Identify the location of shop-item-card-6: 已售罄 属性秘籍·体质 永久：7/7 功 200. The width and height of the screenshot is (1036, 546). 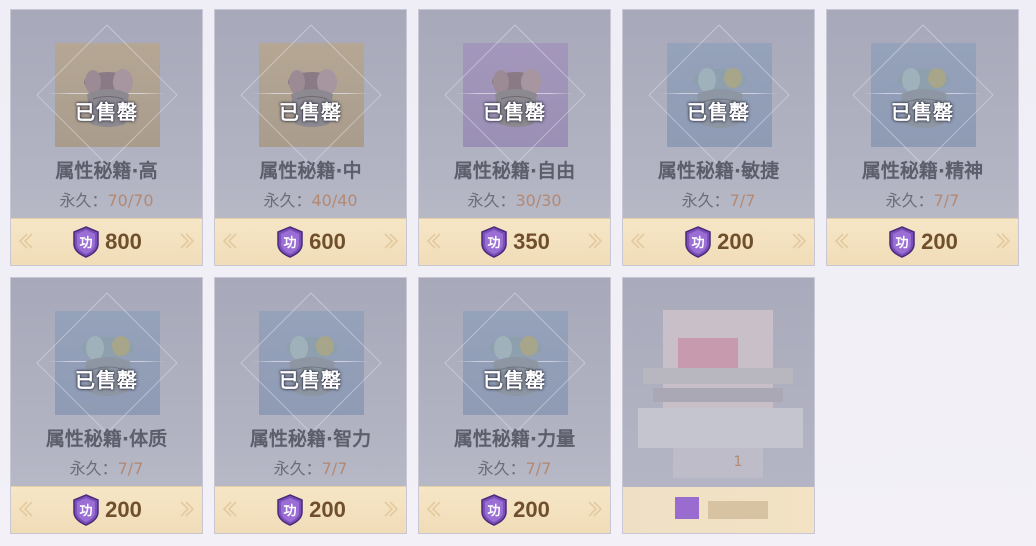
(106, 405).